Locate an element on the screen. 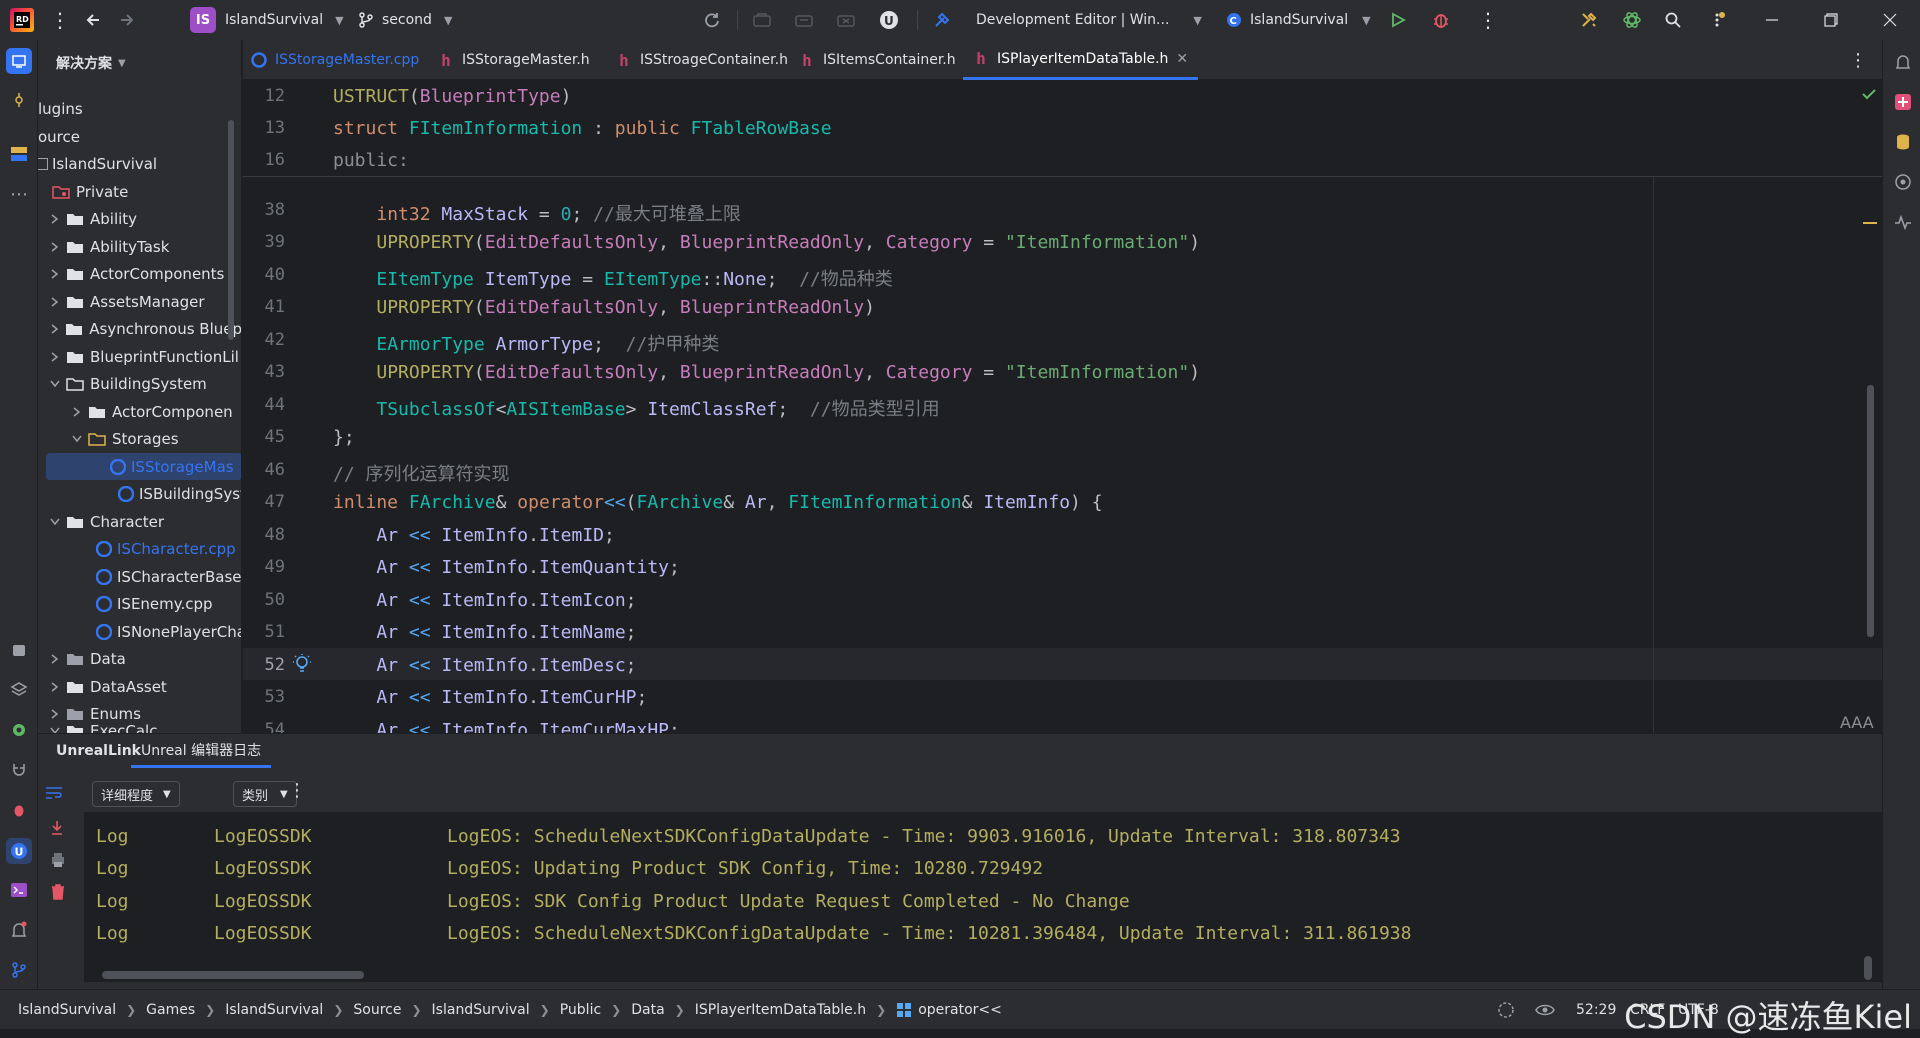  lightbulb-icon is located at coordinates (302, 664).